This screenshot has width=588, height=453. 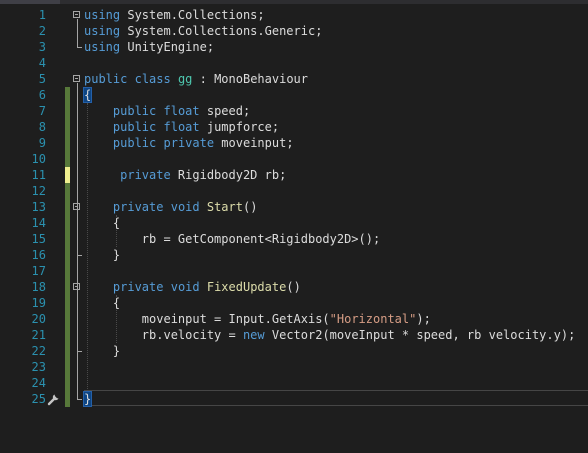 What do you see at coordinates (38, 255) in the screenshot?
I see `line-number: 16` at bounding box center [38, 255].